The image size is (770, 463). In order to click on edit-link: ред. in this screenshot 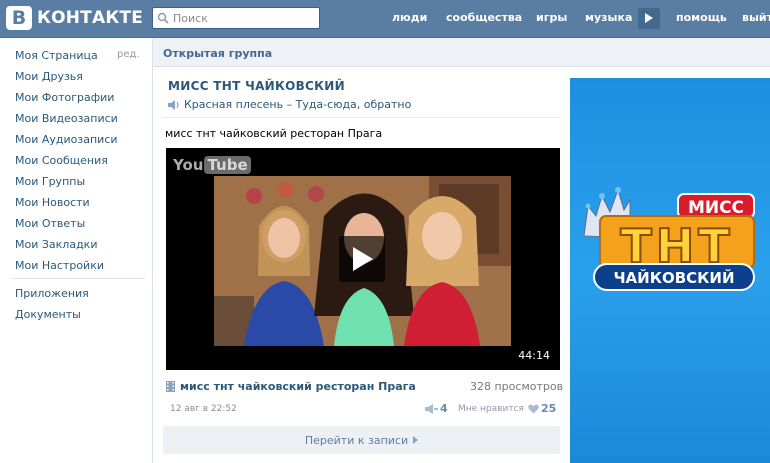, I will do `click(128, 54)`.